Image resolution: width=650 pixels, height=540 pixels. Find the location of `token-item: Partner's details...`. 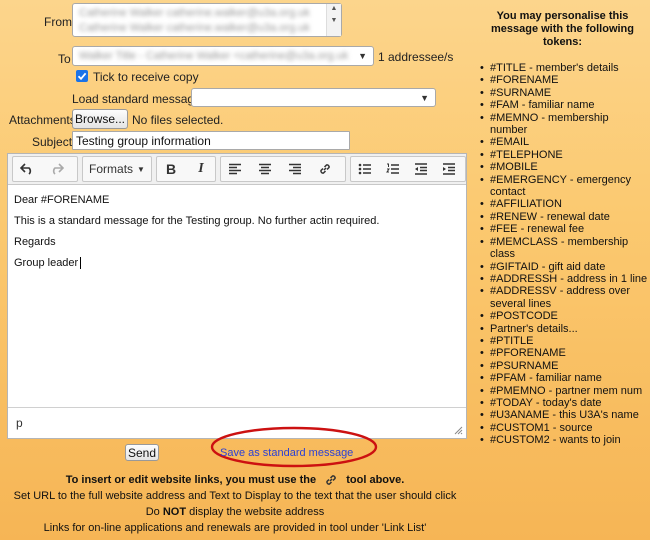

token-item: Partner's details... is located at coordinates (564, 329).